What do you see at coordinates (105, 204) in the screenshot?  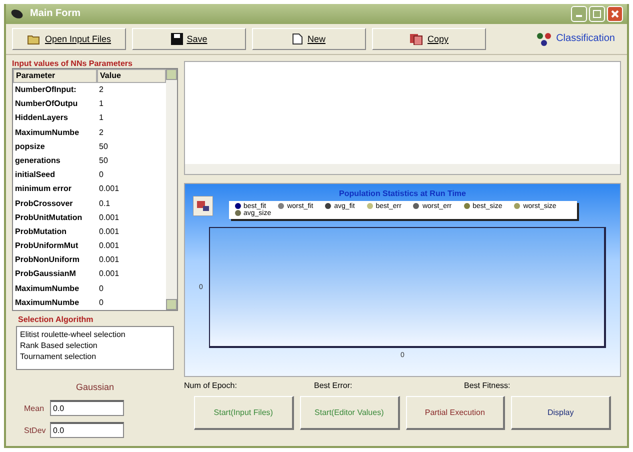 I see `table-cell-text: 0.1` at bounding box center [105, 204].